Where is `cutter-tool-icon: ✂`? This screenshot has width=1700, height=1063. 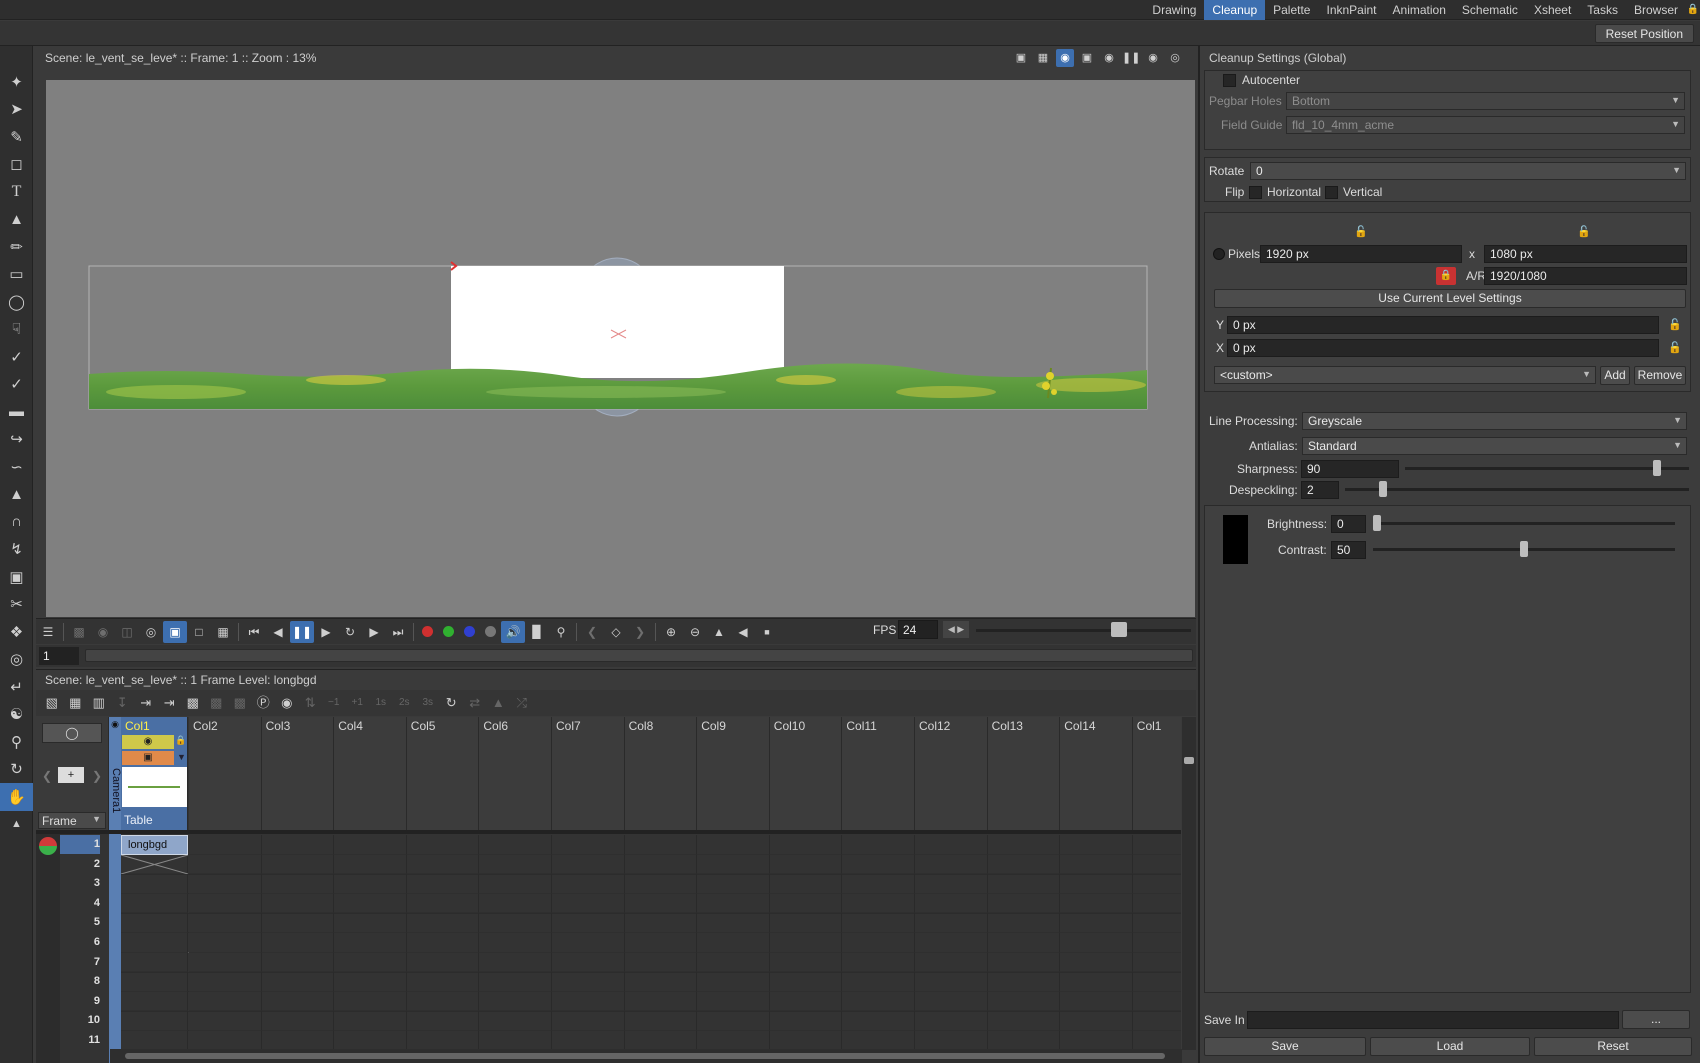
cutter-tool-icon: ✂ is located at coordinates (16, 605).